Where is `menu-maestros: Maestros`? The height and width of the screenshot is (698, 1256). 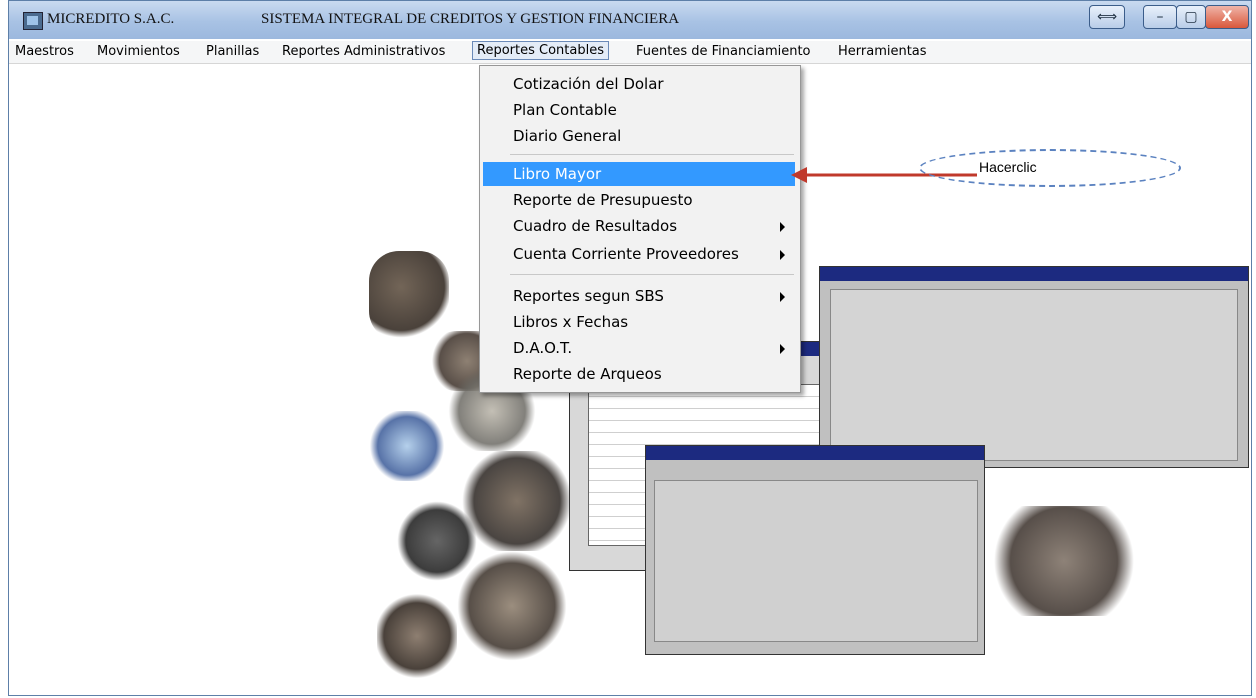
menu-maestros: Maestros is located at coordinates (44, 51).